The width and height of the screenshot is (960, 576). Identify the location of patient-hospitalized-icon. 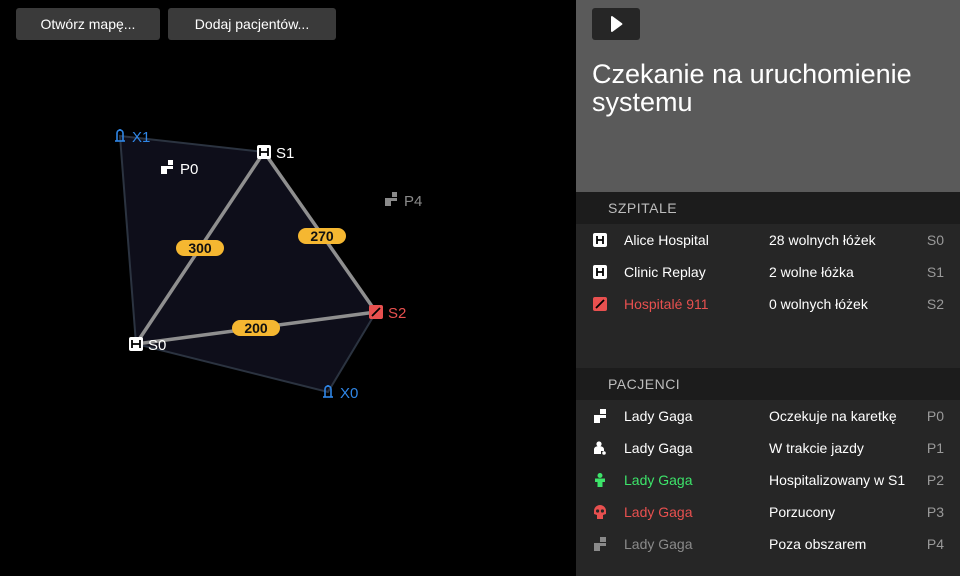
(600, 480).